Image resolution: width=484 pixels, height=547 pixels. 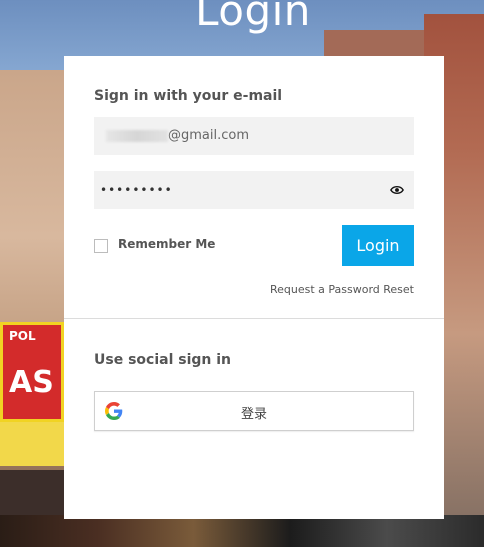 I want to click on password-reset-link: Request a Password Reset, so click(x=342, y=289).